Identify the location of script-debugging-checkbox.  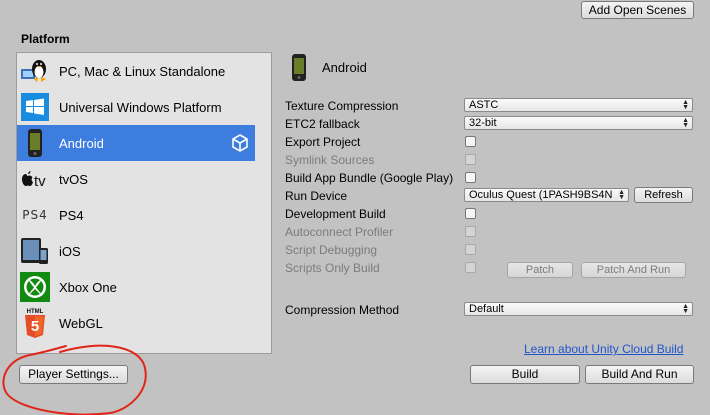
(470, 249).